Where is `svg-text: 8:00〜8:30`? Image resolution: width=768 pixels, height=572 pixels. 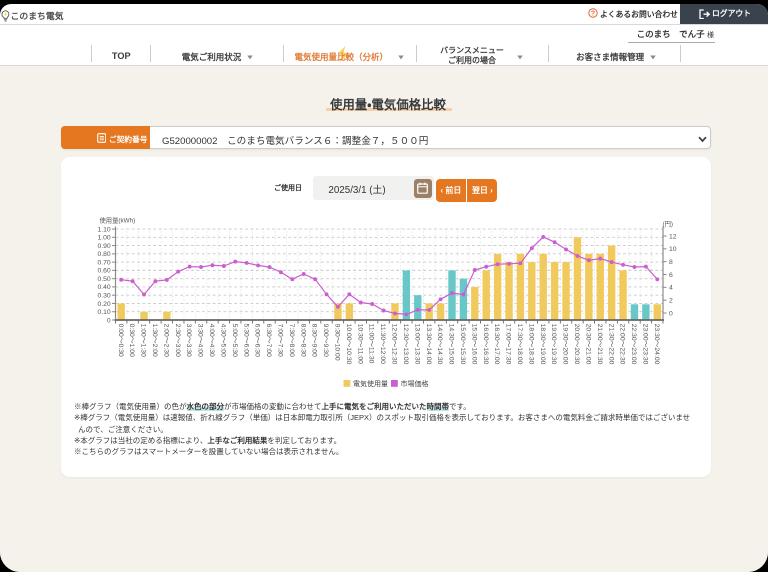
svg-text: 8:00〜8:30 is located at coordinates (302, 340).